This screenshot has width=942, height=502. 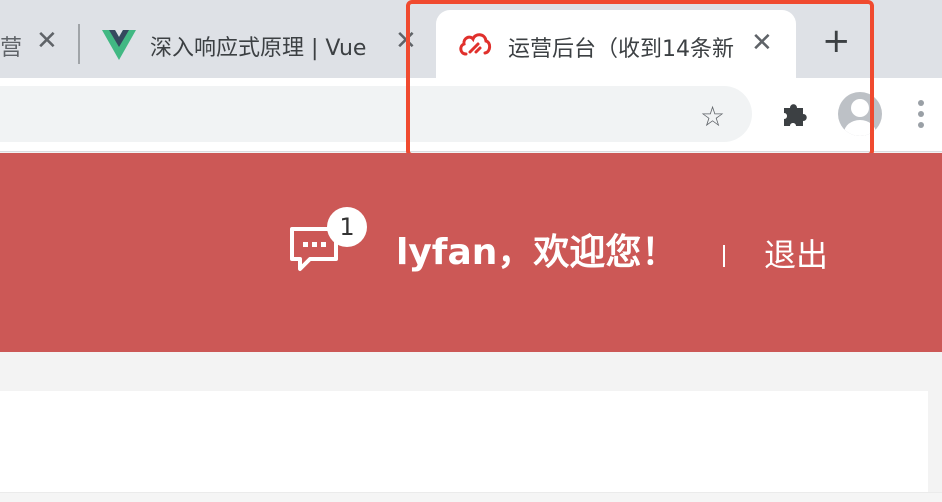 I want to click on avatar-body, so click(x=860, y=128).